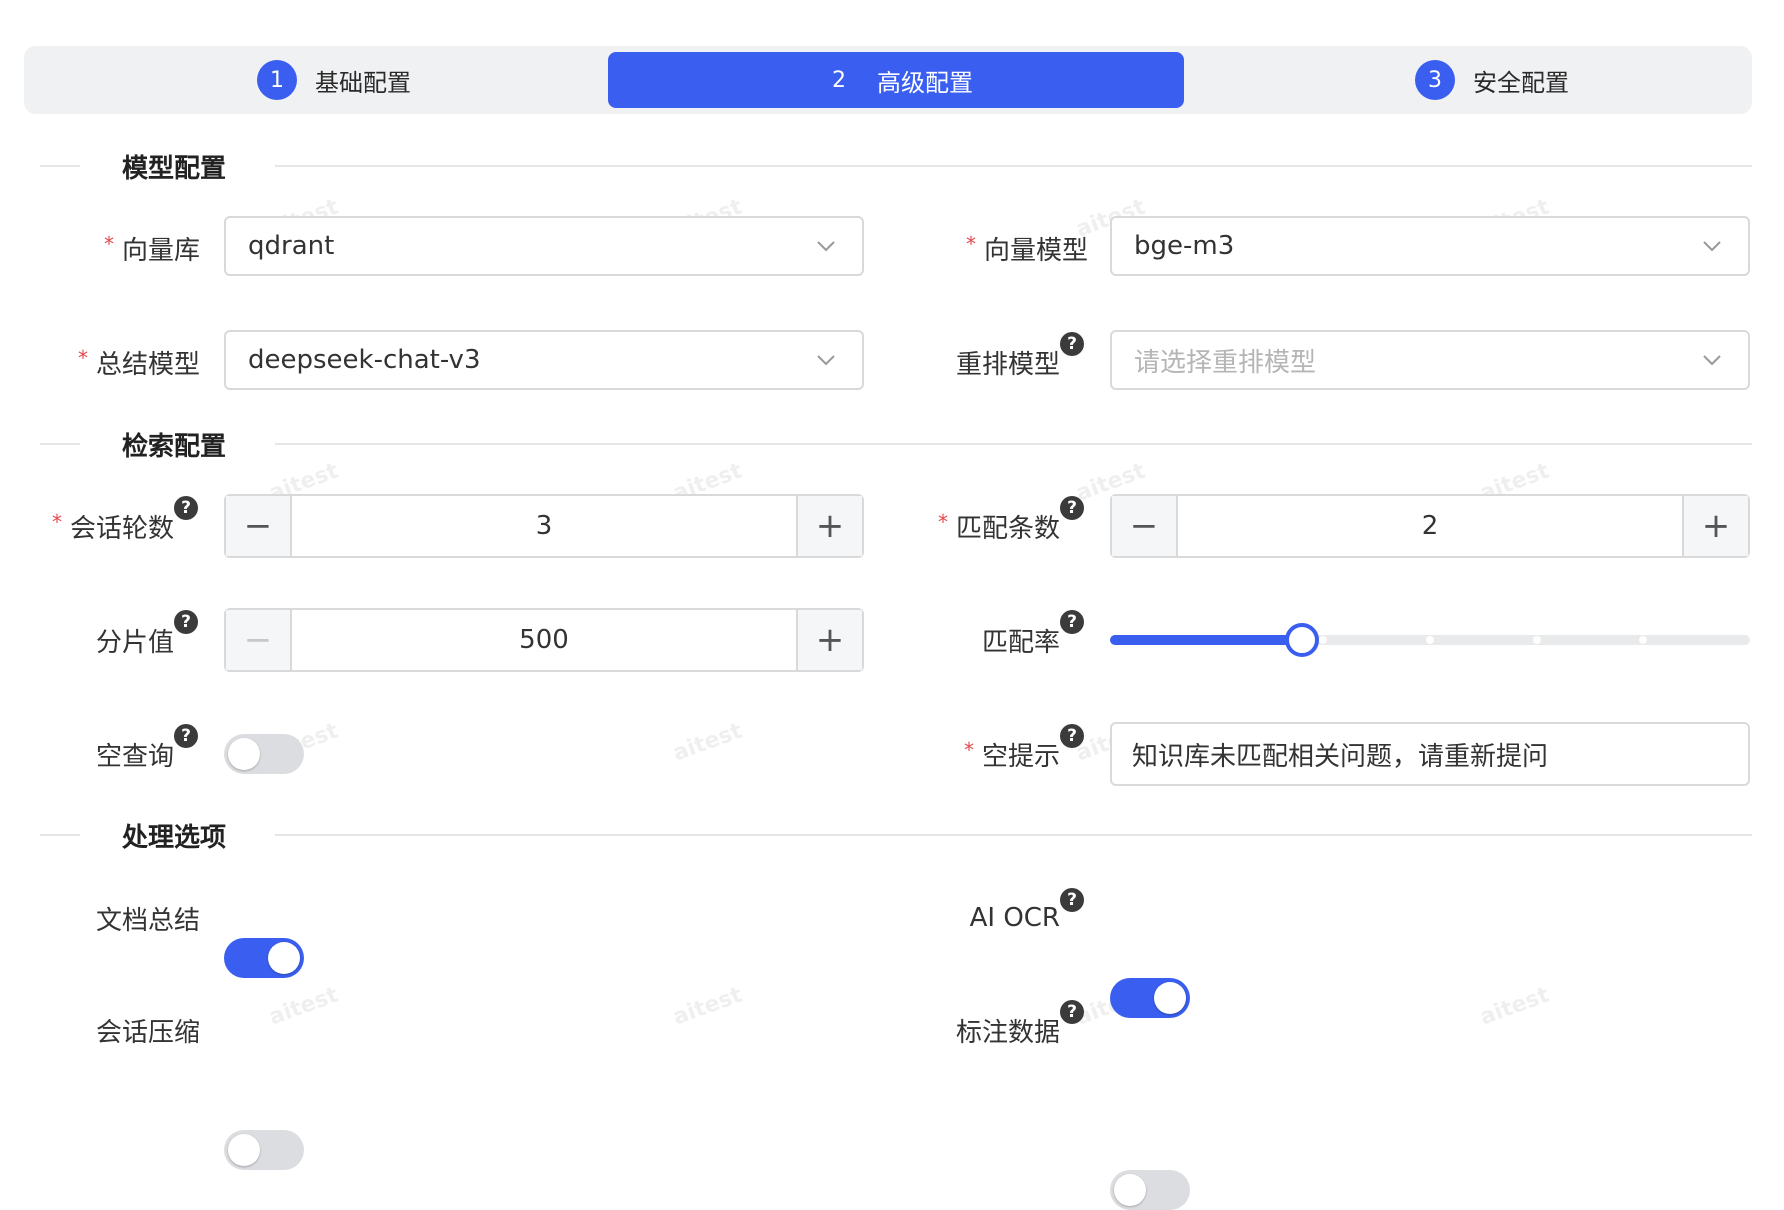  Describe the element at coordinates (1150, 998) in the screenshot. I see `ai-ocr-toggle` at that location.